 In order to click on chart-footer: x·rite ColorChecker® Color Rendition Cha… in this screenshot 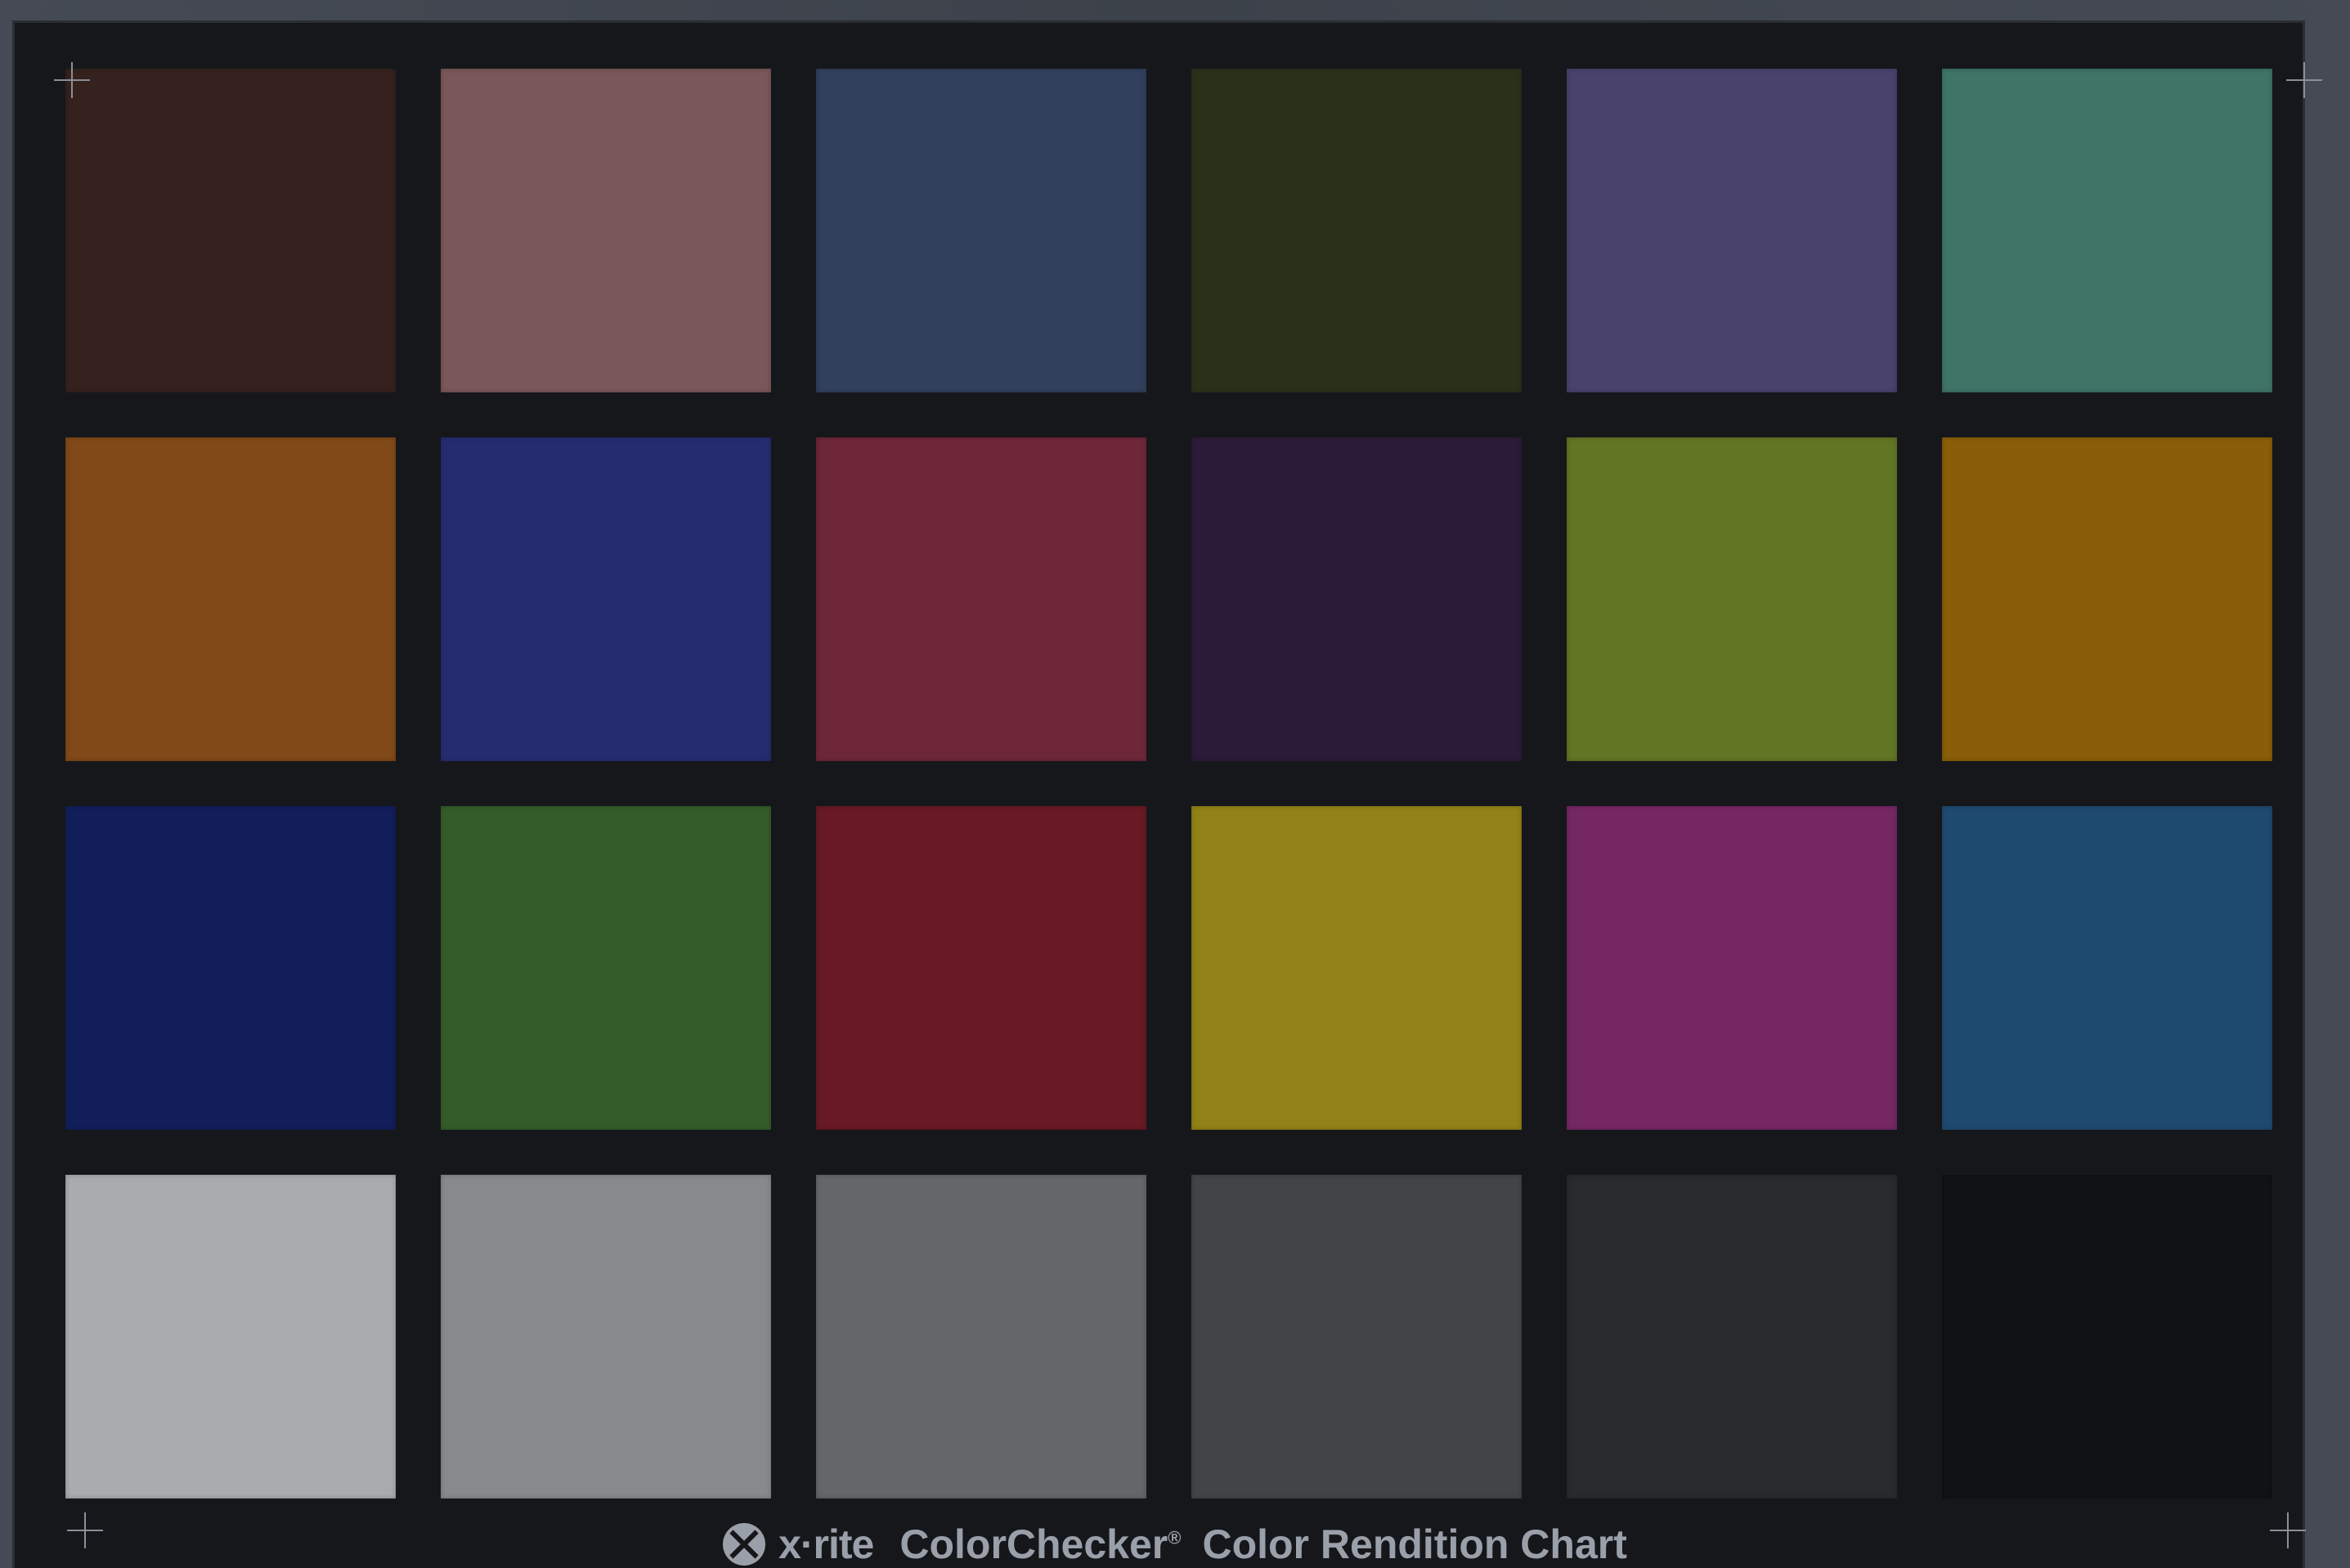, I will do `click(1175, 1545)`.